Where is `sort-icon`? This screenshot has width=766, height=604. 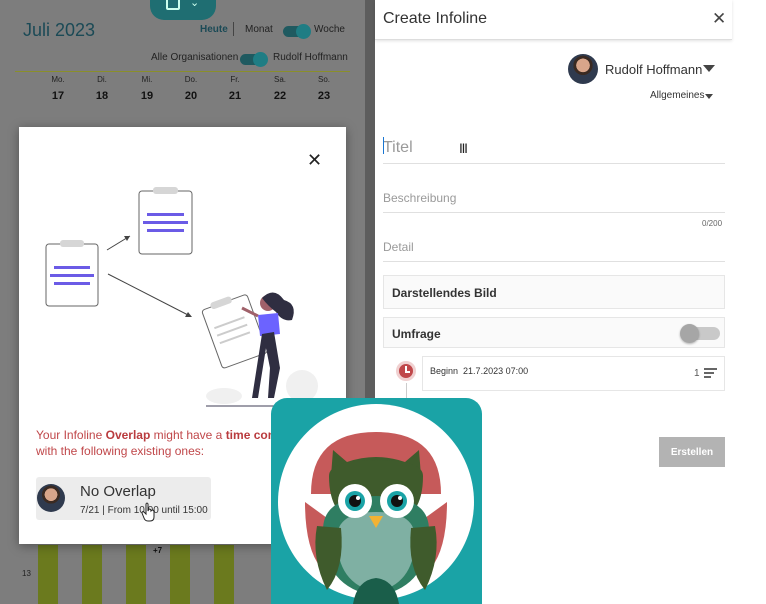 sort-icon is located at coordinates (710, 374).